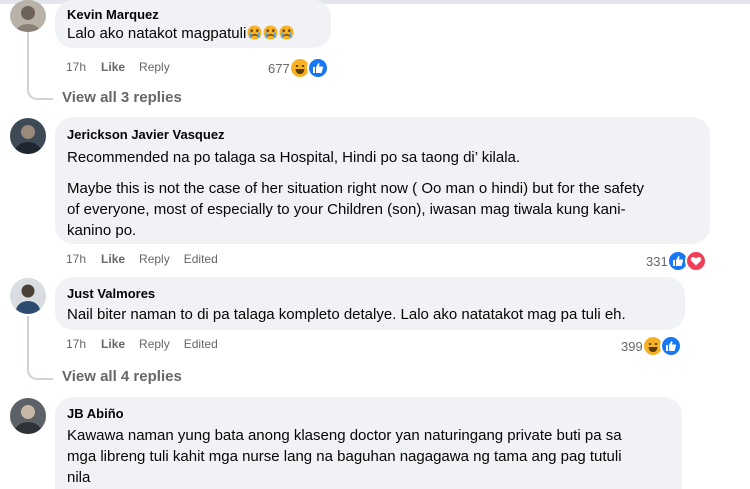 This screenshot has height=489, width=750. I want to click on comment-author: Just Valmores, so click(370, 293).